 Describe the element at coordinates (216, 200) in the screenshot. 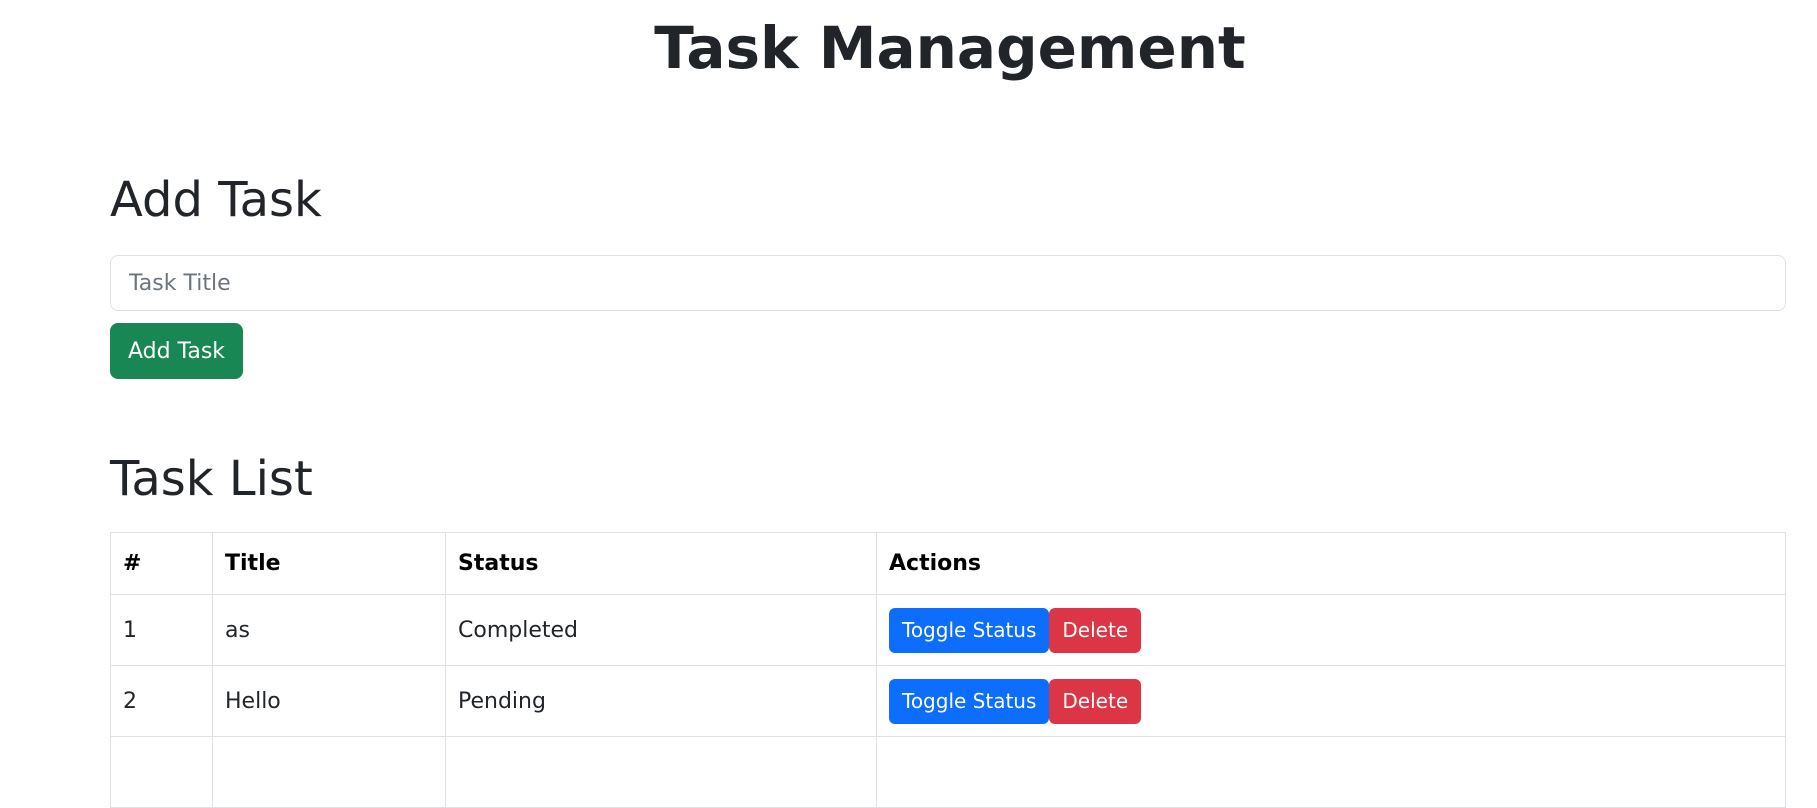

I see `add-task-heading: Add Task` at that location.